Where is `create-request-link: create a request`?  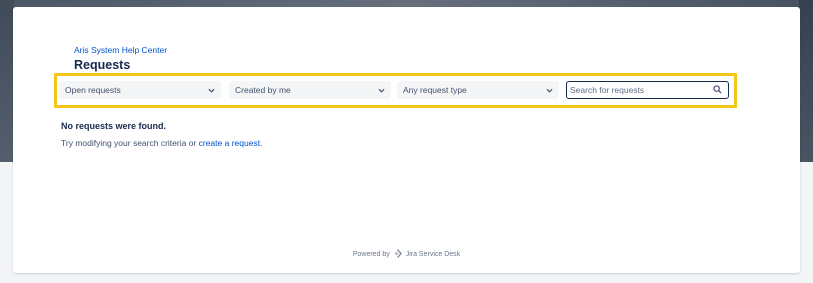 create-request-link: create a request is located at coordinates (229, 143).